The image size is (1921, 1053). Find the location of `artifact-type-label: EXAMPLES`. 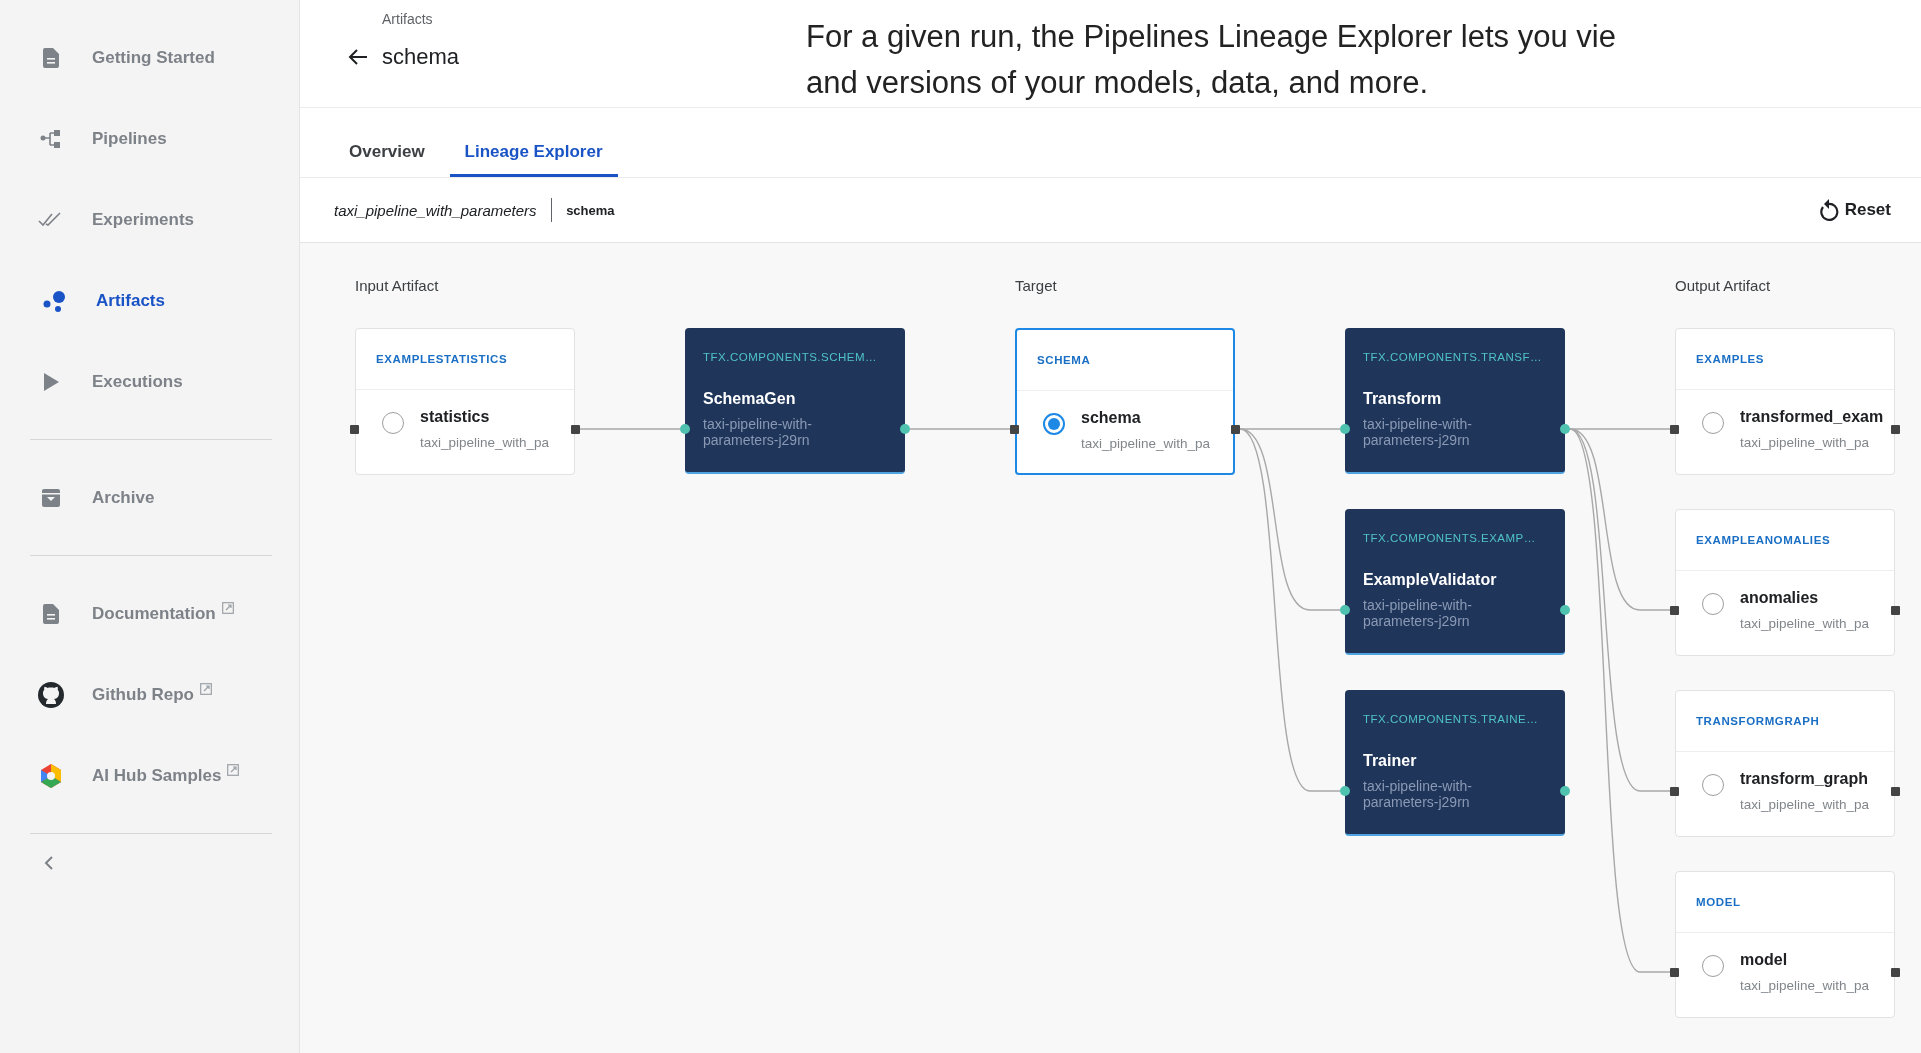

artifact-type-label: EXAMPLES is located at coordinates (1785, 359).